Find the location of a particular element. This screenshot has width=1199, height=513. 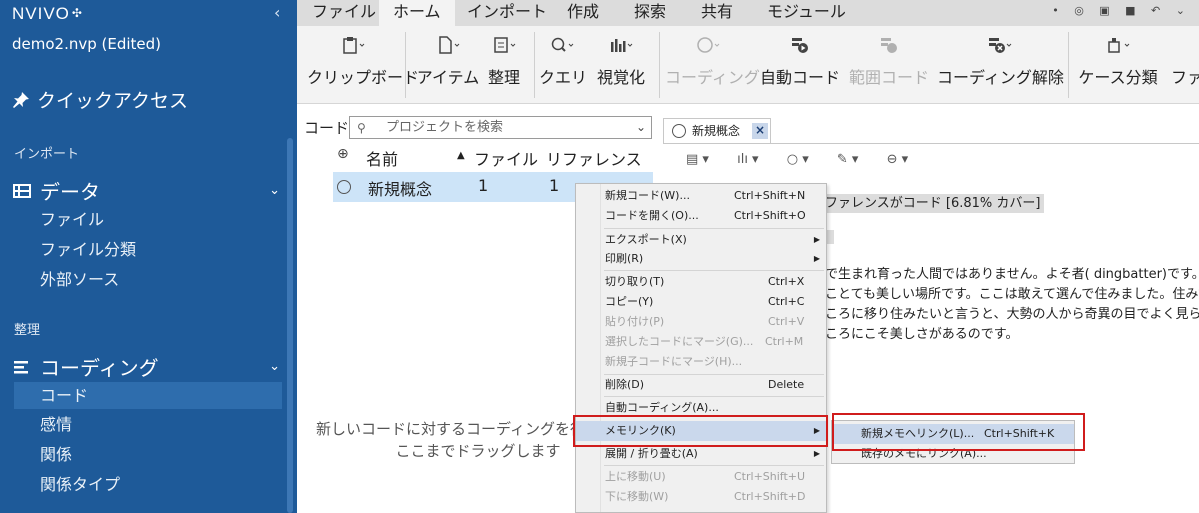

sidebar-item-relationships: 関係 is located at coordinates (148, 454).